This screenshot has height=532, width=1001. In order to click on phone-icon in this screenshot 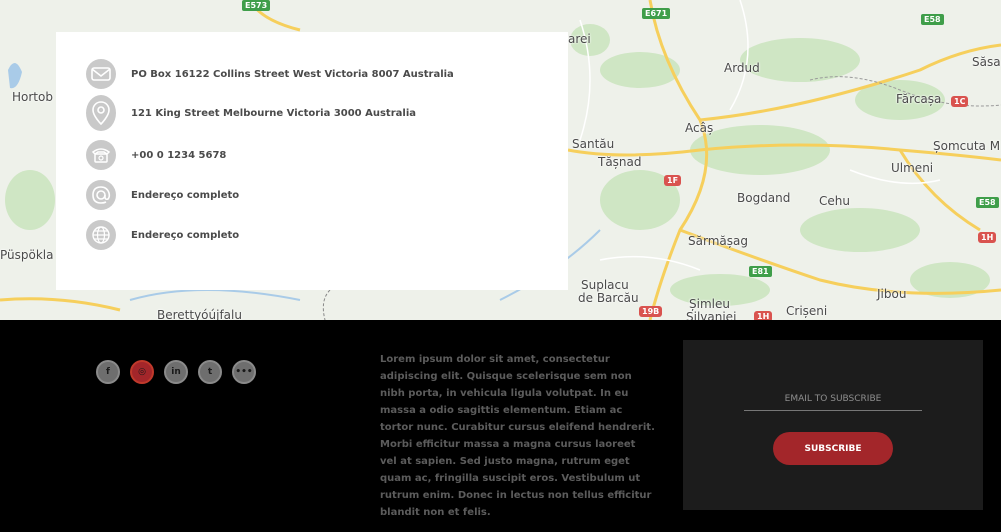, I will do `click(101, 155)`.